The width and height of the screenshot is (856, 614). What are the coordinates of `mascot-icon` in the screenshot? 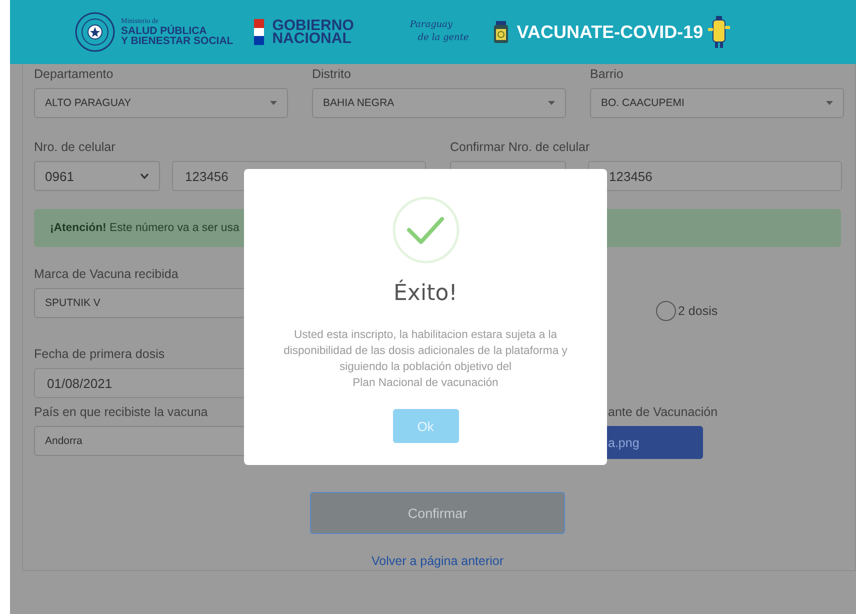 It's located at (719, 32).